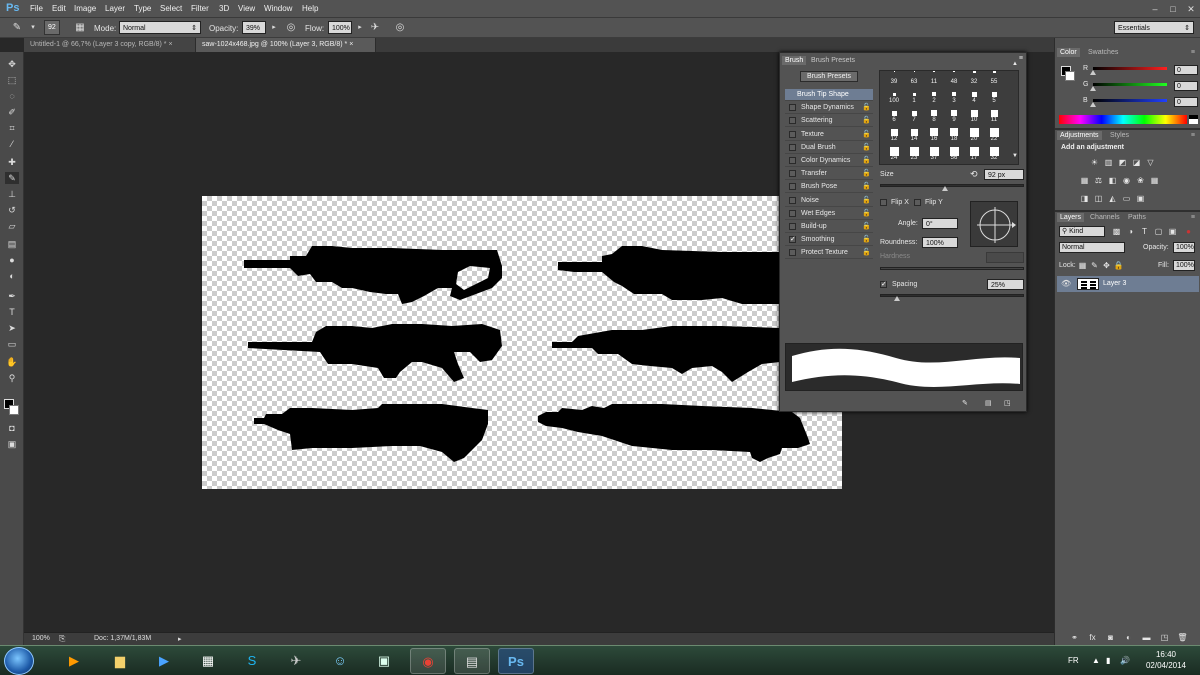 The image size is (1200, 675). I want to click on menu-layer: Layer, so click(115, 8).